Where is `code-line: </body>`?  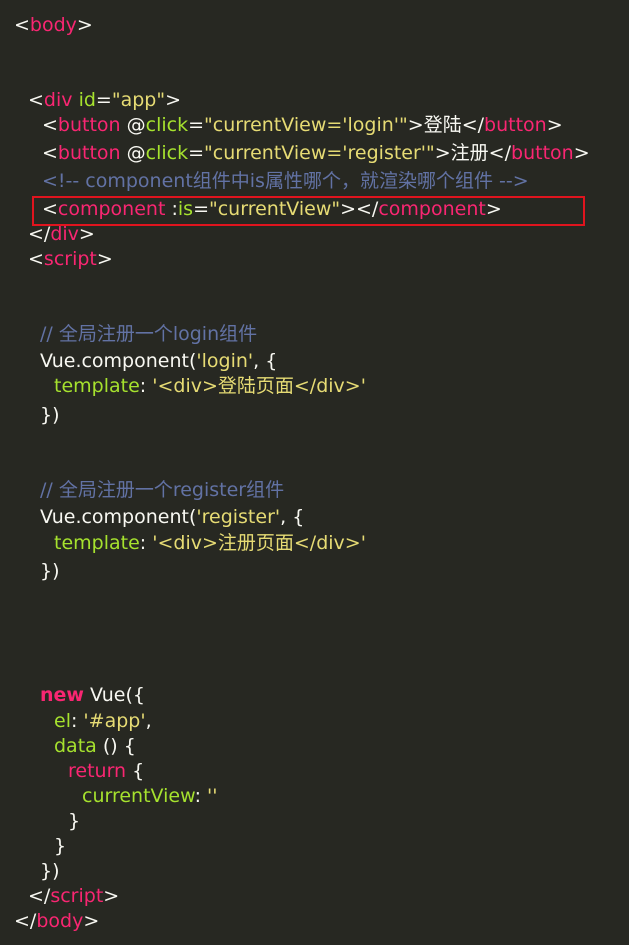
code-line: </body> is located at coordinates (56, 921).